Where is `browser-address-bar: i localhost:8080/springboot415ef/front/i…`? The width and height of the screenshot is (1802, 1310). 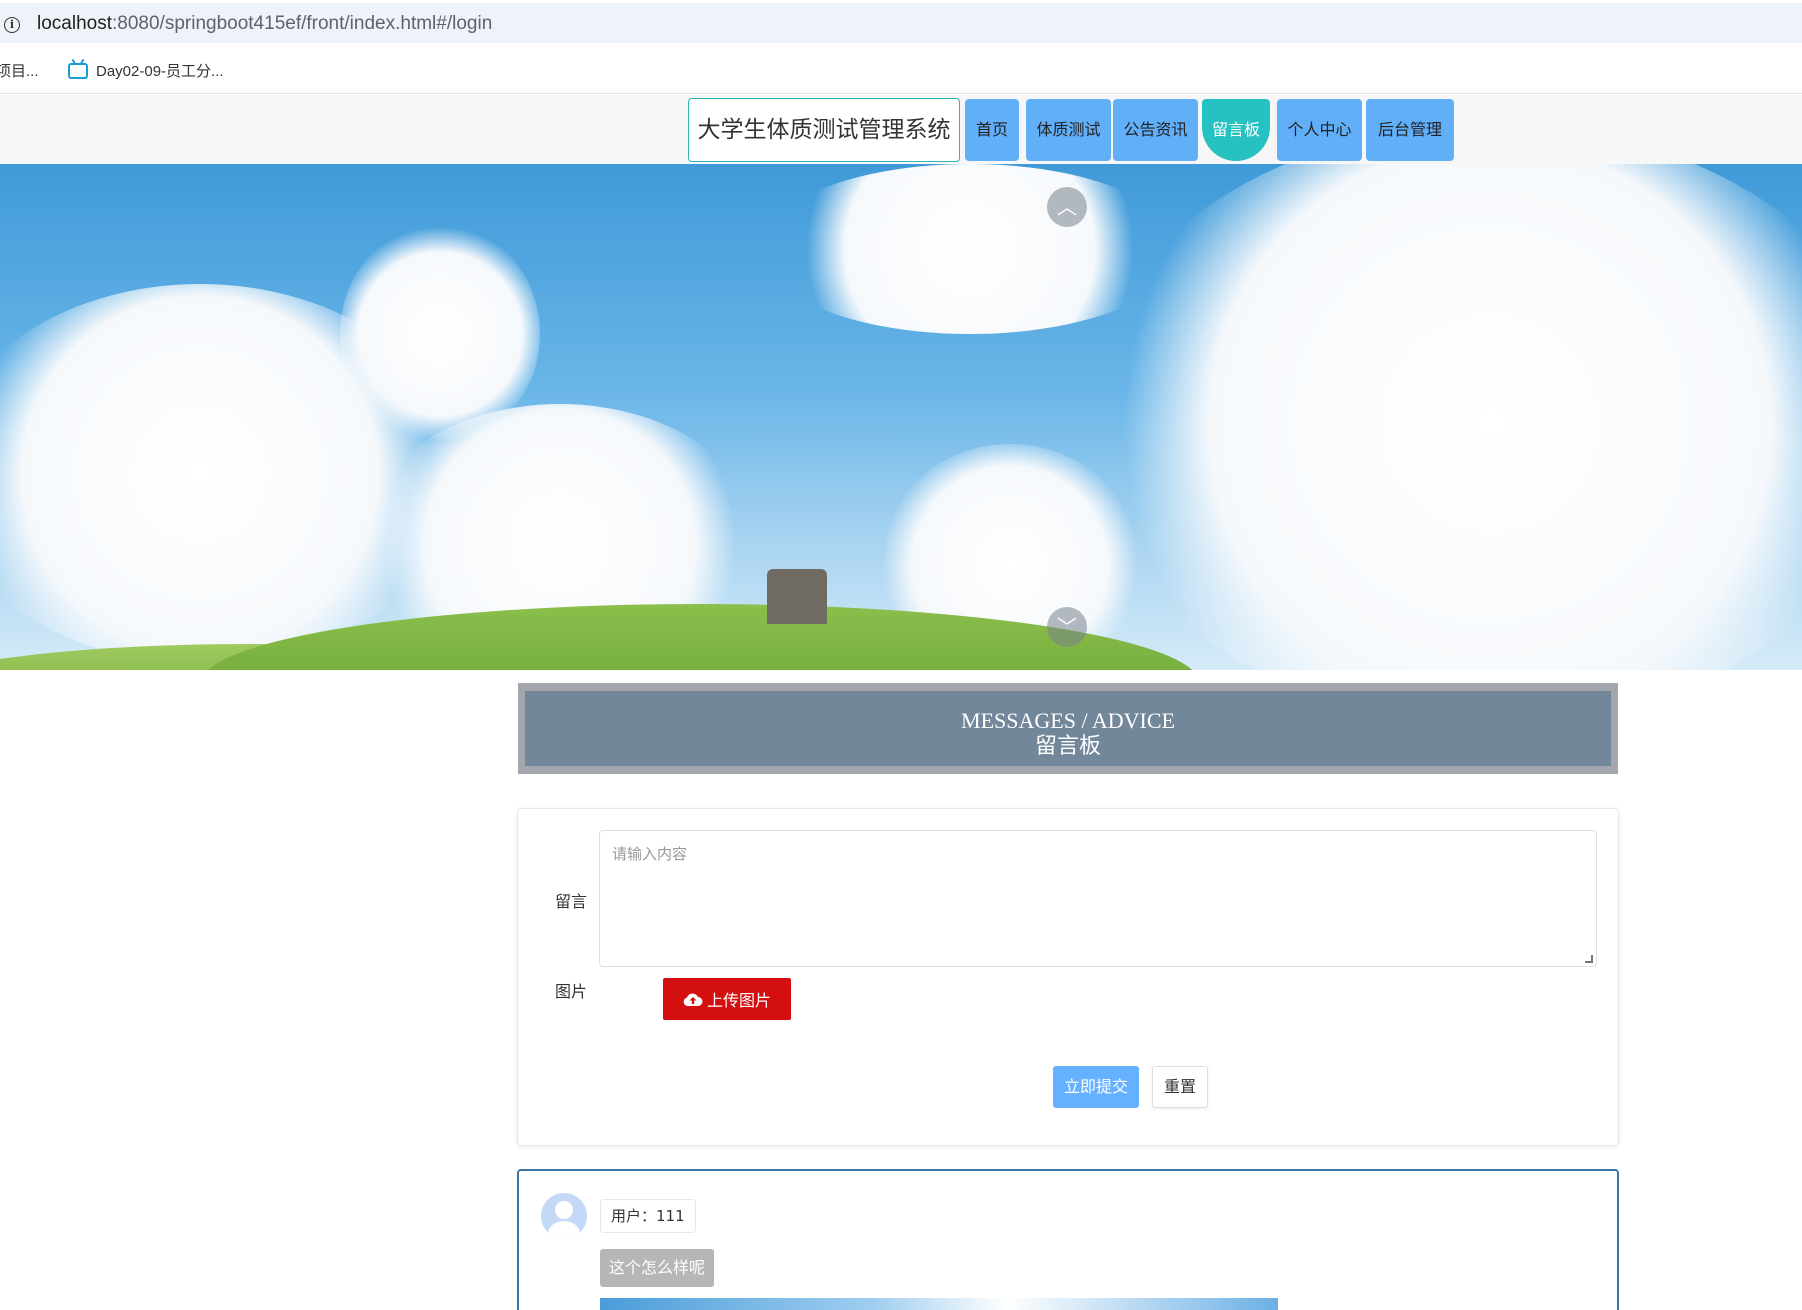
browser-address-bar: i localhost:8080/springboot415ef/front/i… is located at coordinates (901, 23).